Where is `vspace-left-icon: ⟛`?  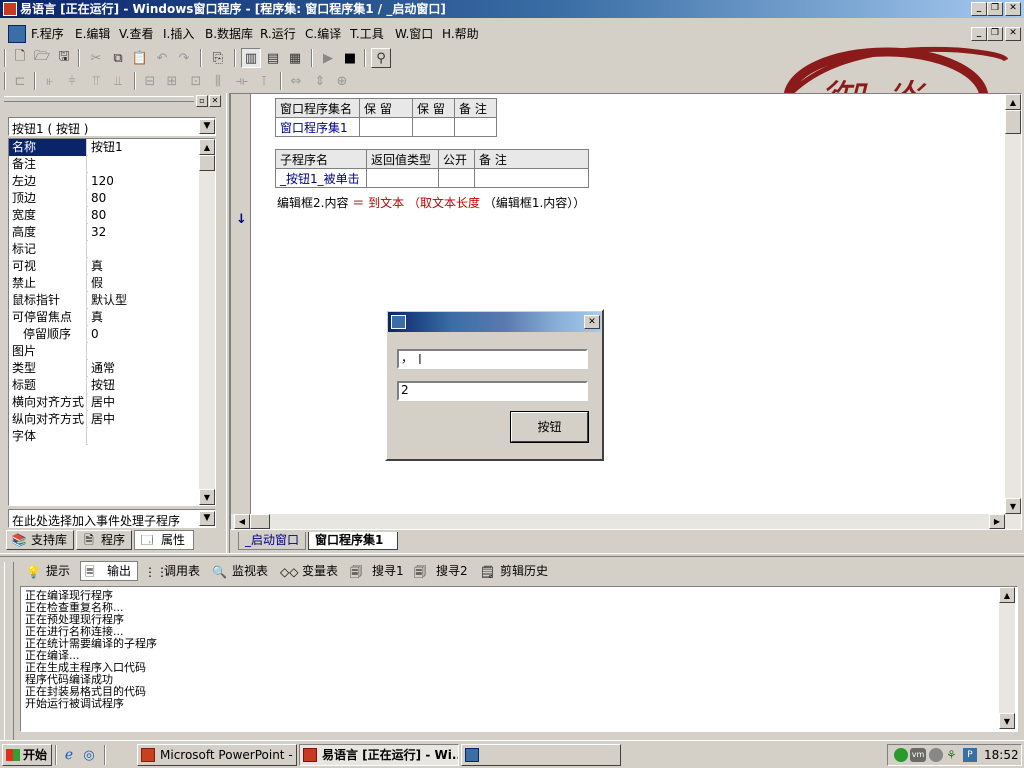
vspace-left-icon: ⟛ is located at coordinates (242, 81).